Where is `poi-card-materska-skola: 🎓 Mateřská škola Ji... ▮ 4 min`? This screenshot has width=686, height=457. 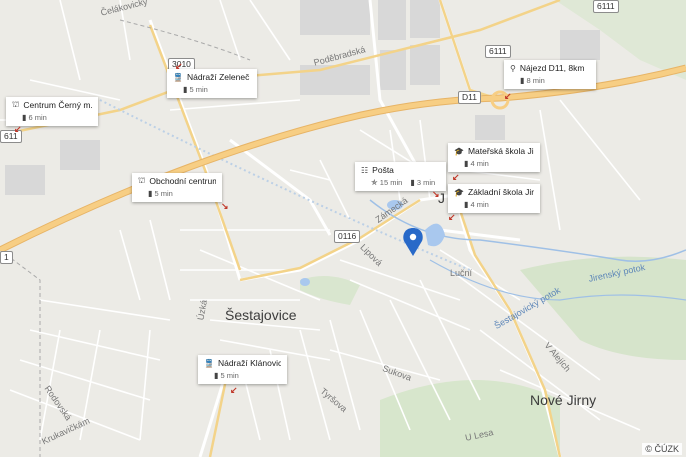 poi-card-materska-skola: 🎓 Mateřská škola Ji... ▮ 4 min is located at coordinates (494, 157).